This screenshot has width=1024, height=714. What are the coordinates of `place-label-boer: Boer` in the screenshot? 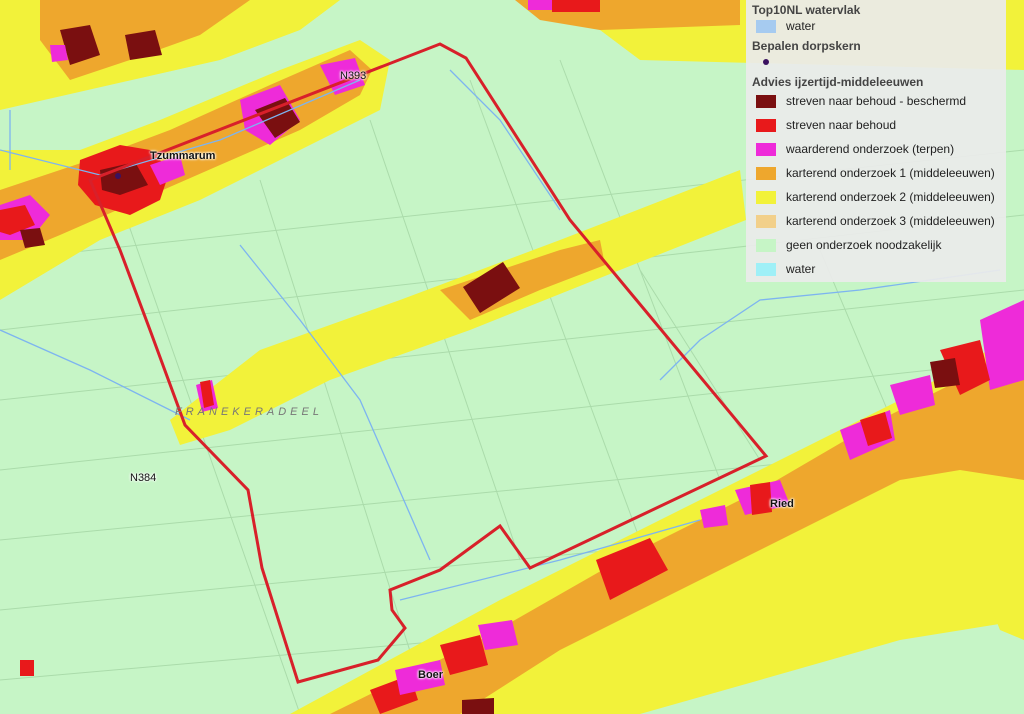 It's located at (431, 675).